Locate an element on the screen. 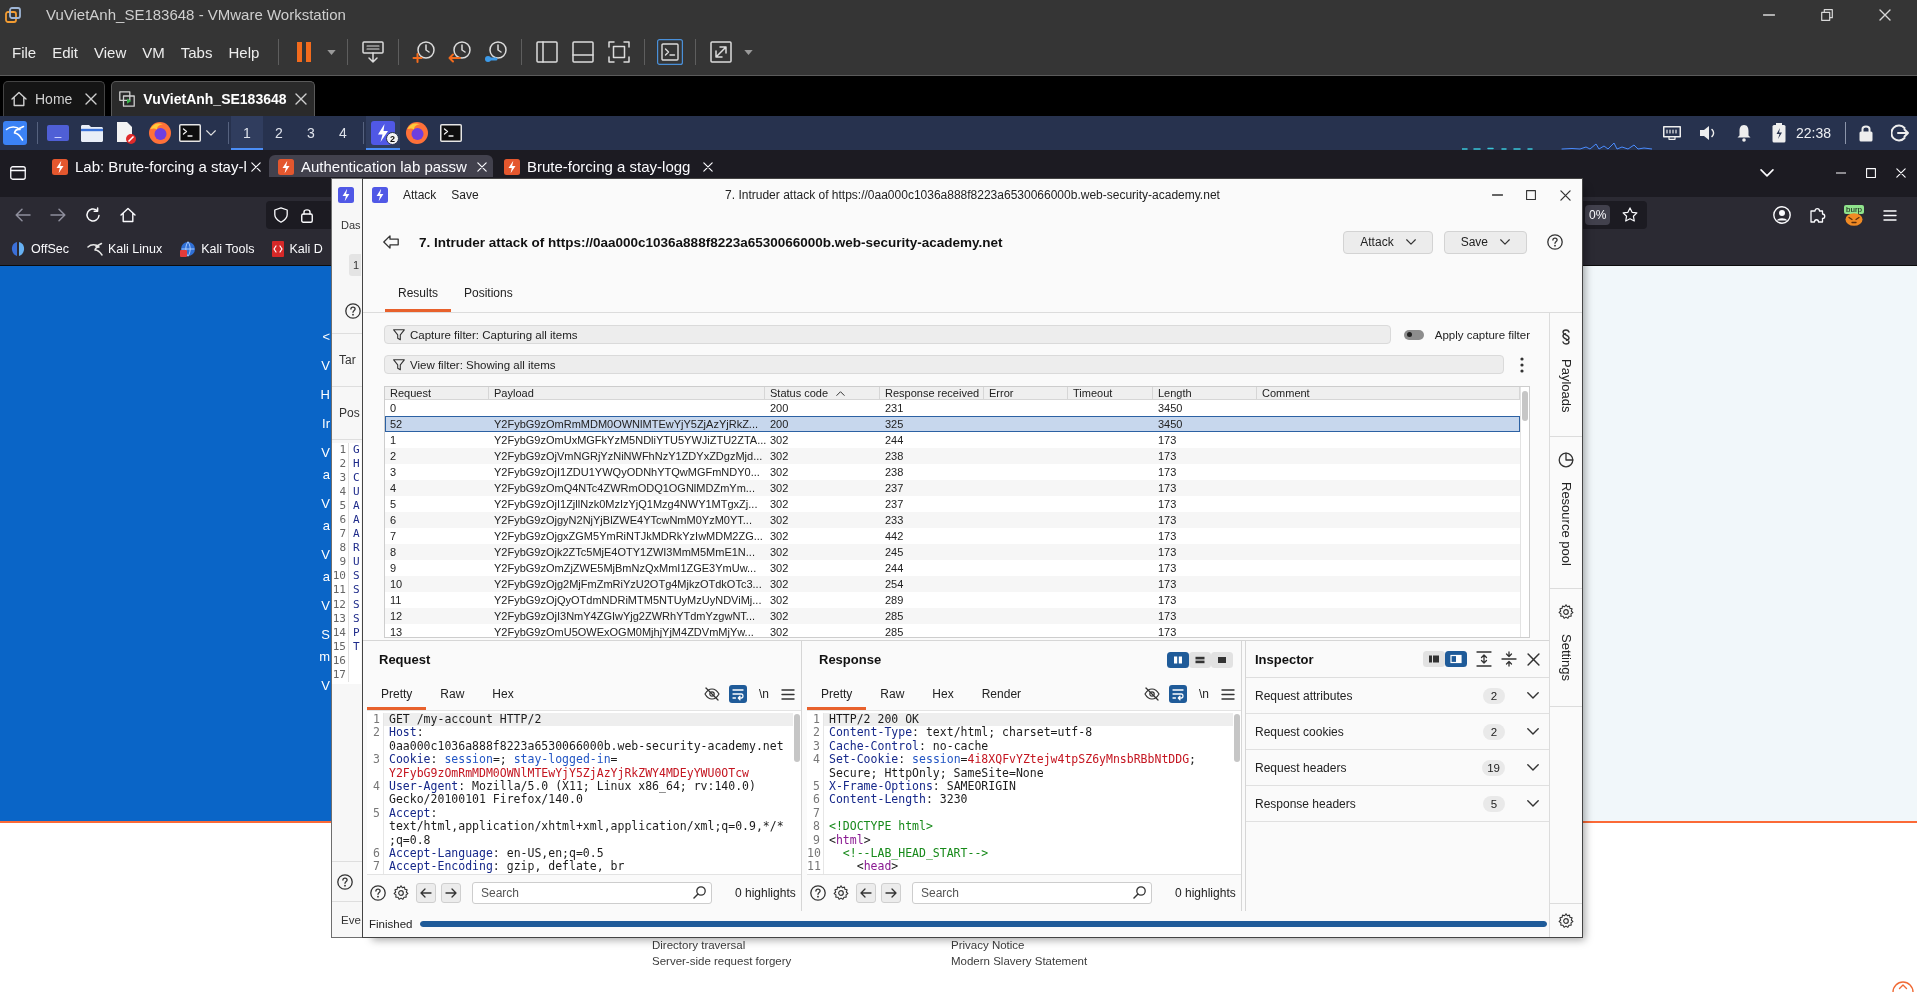 This screenshot has height=992, width=1917. circle-caret-icon is located at coordinates (1903, 986).